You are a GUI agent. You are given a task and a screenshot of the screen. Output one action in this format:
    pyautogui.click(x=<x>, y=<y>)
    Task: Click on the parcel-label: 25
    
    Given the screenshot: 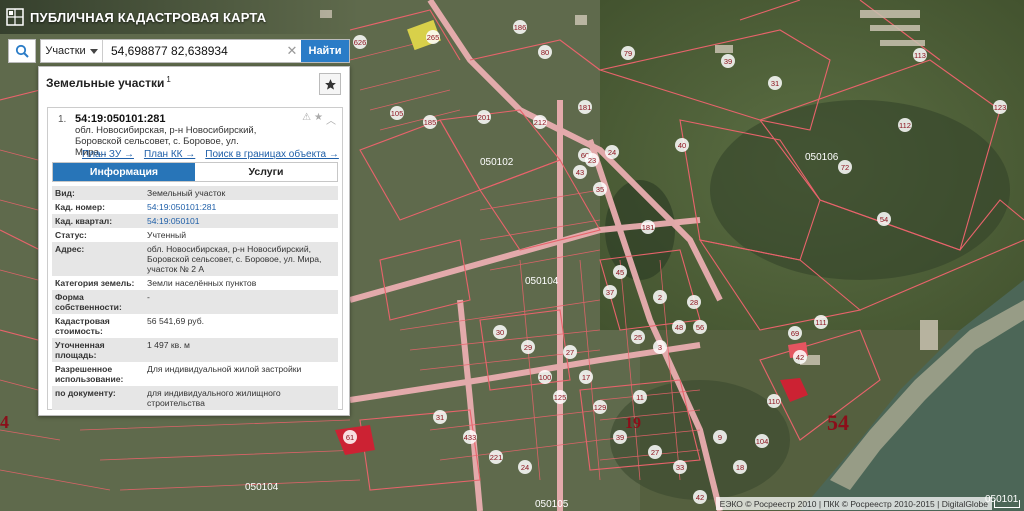 What is the action you would take?
    pyautogui.click(x=638, y=337)
    